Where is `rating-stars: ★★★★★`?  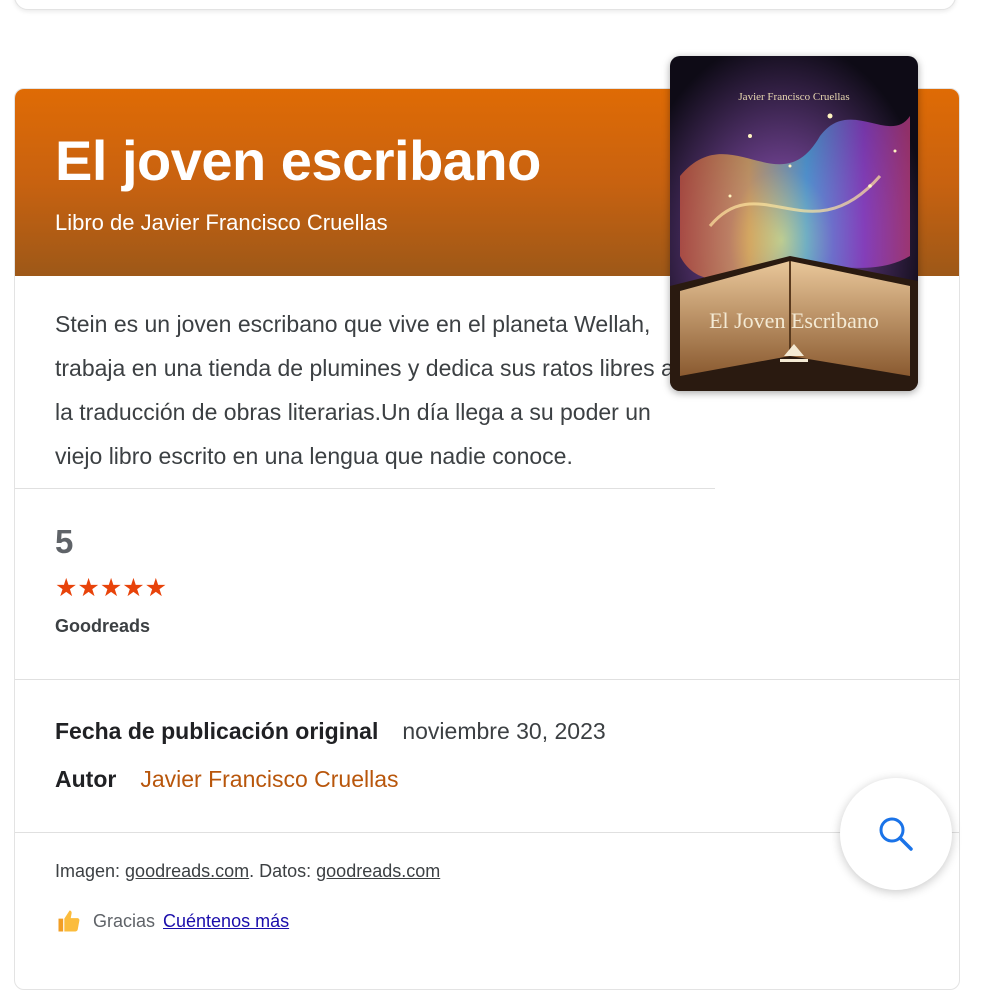 rating-stars: ★★★★★ is located at coordinates (111, 588).